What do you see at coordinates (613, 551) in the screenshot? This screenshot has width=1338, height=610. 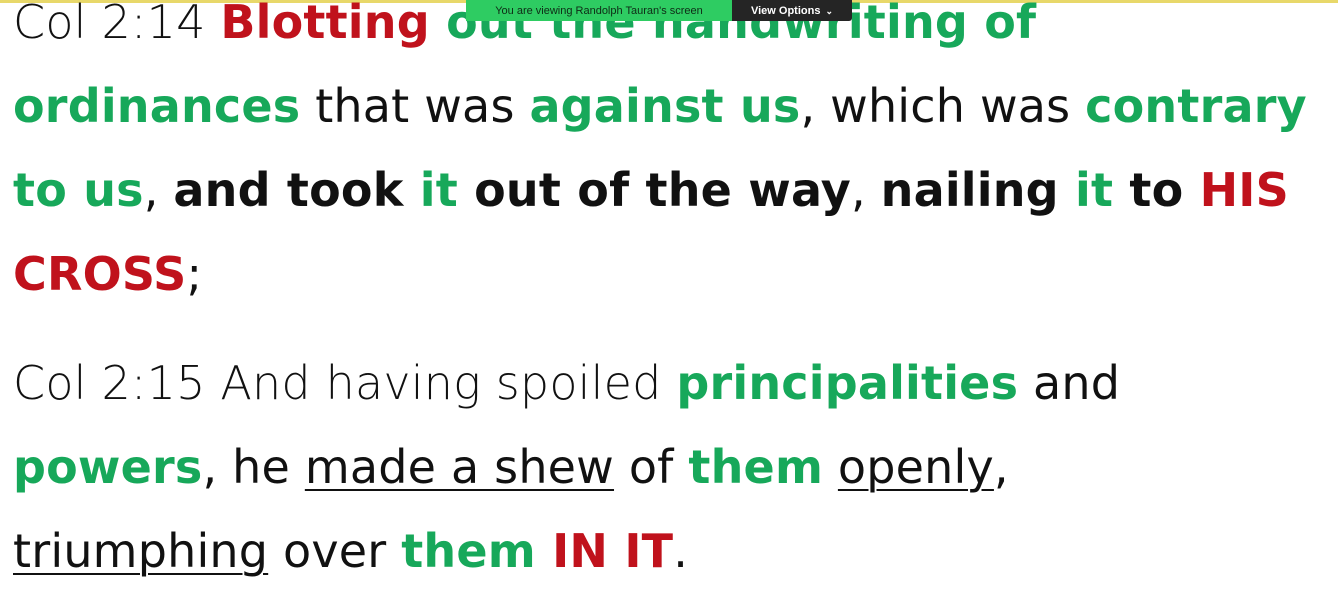 I see `highlight-red: IN IT` at bounding box center [613, 551].